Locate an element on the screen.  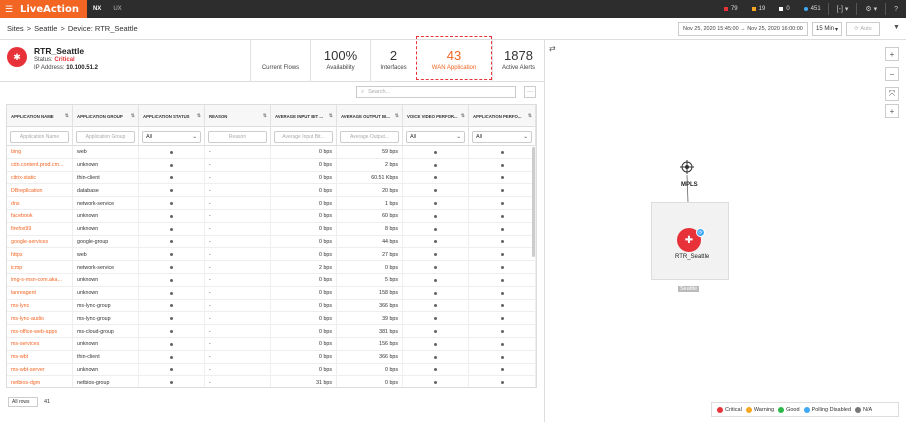
filter-application-group: Application Group is located at coordinates (105, 136).